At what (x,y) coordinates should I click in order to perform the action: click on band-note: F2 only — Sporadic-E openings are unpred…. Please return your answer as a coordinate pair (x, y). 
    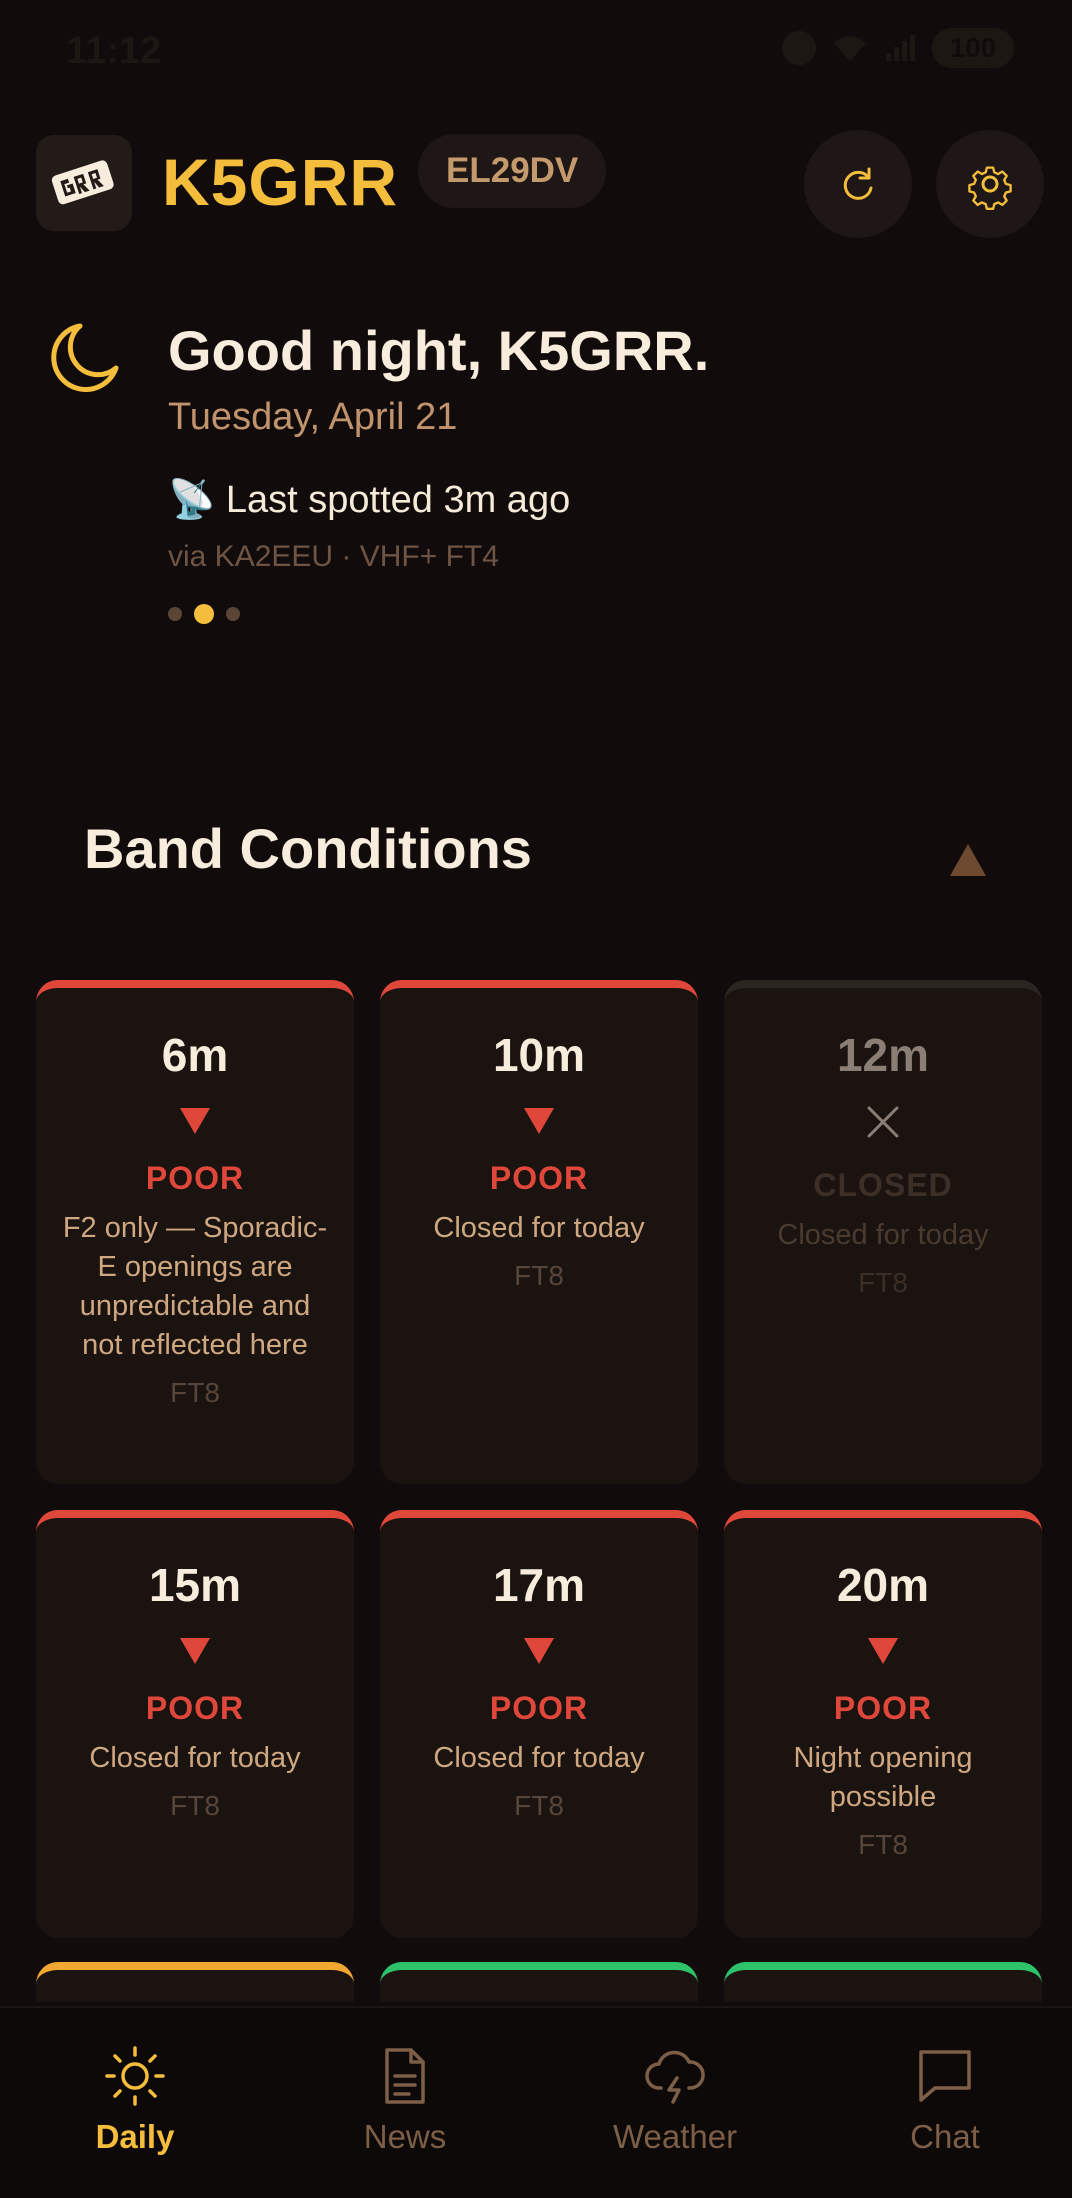
    Looking at the image, I should click on (195, 1286).